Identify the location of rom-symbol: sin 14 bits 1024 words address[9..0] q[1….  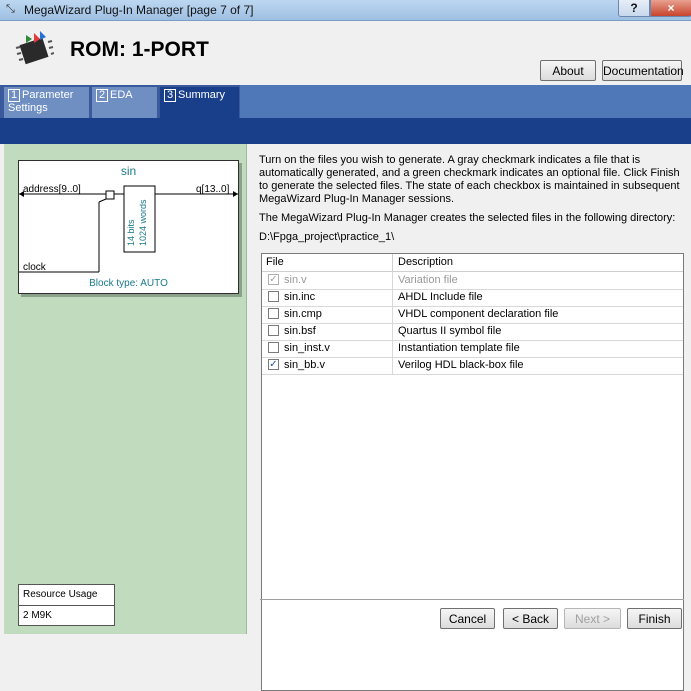
(128, 227).